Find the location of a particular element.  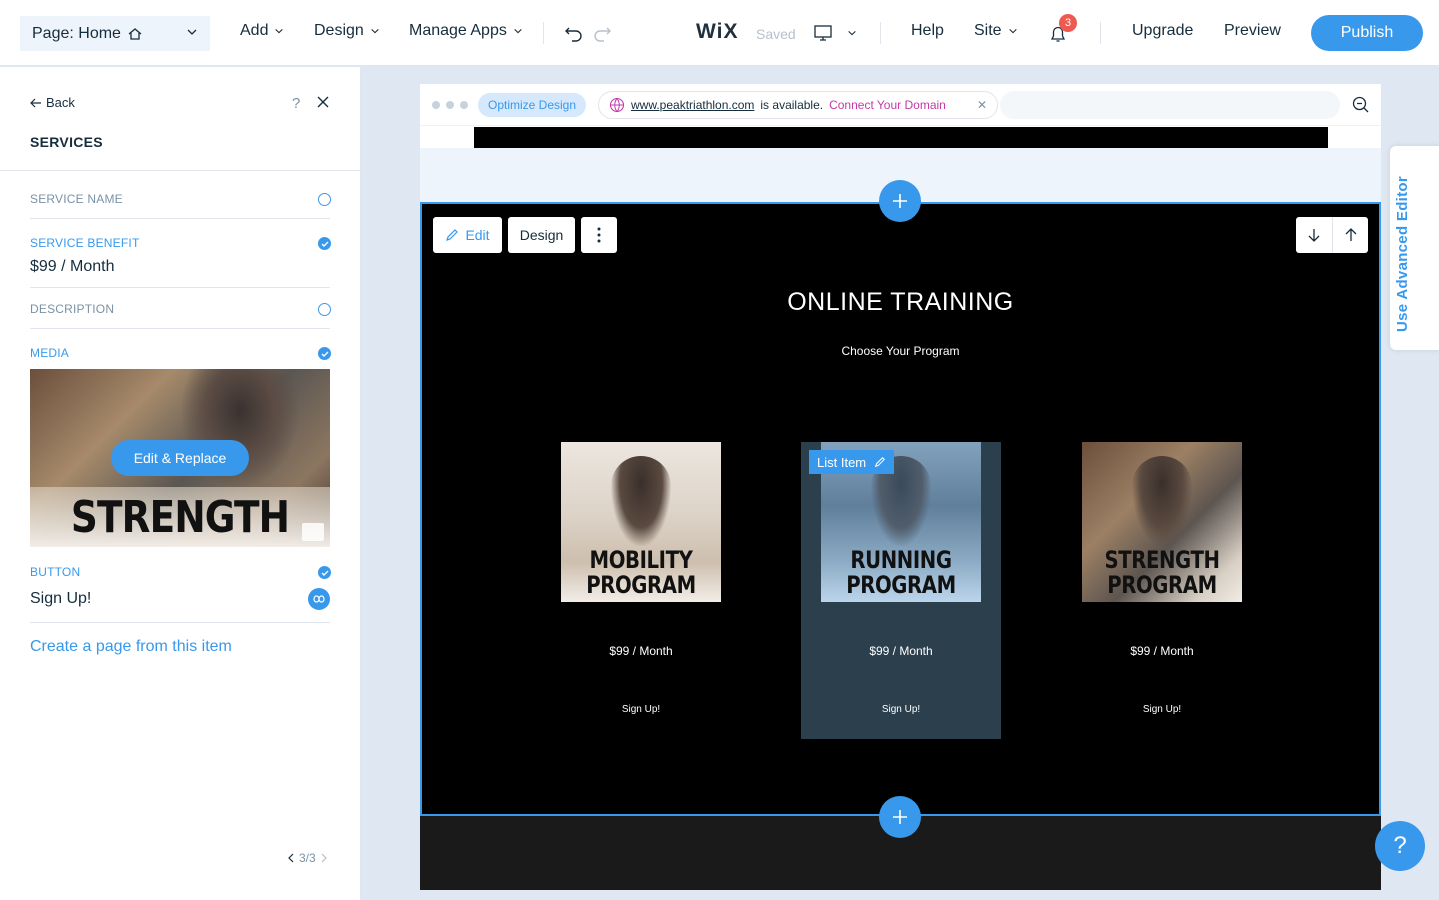

chevron-left-icon is located at coordinates (291, 858).